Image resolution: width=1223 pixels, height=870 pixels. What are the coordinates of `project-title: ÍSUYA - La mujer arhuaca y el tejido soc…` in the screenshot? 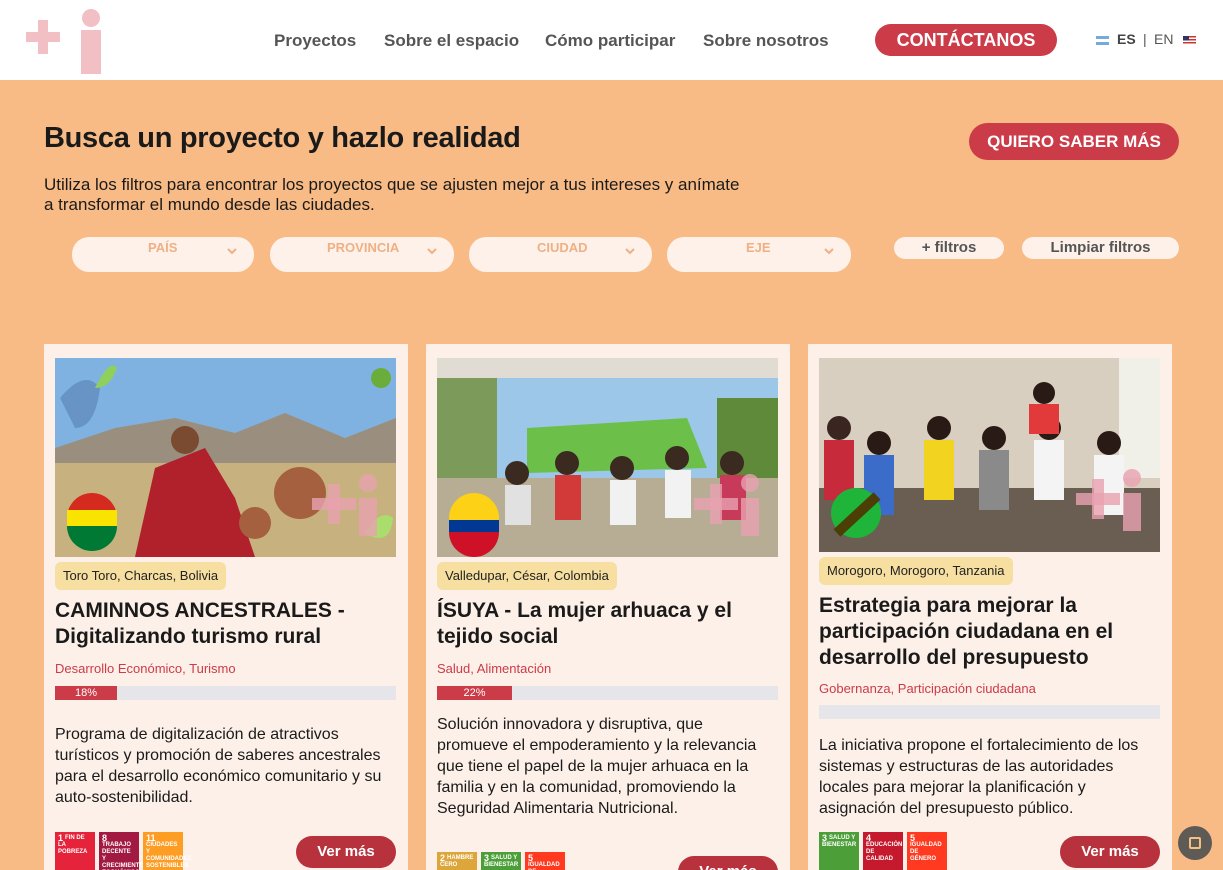 It's located at (609, 624).